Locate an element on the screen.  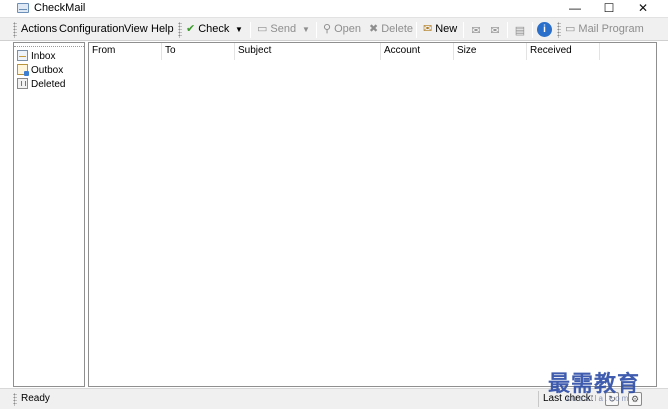
folder-label: Deleted is located at coordinates (48, 84).